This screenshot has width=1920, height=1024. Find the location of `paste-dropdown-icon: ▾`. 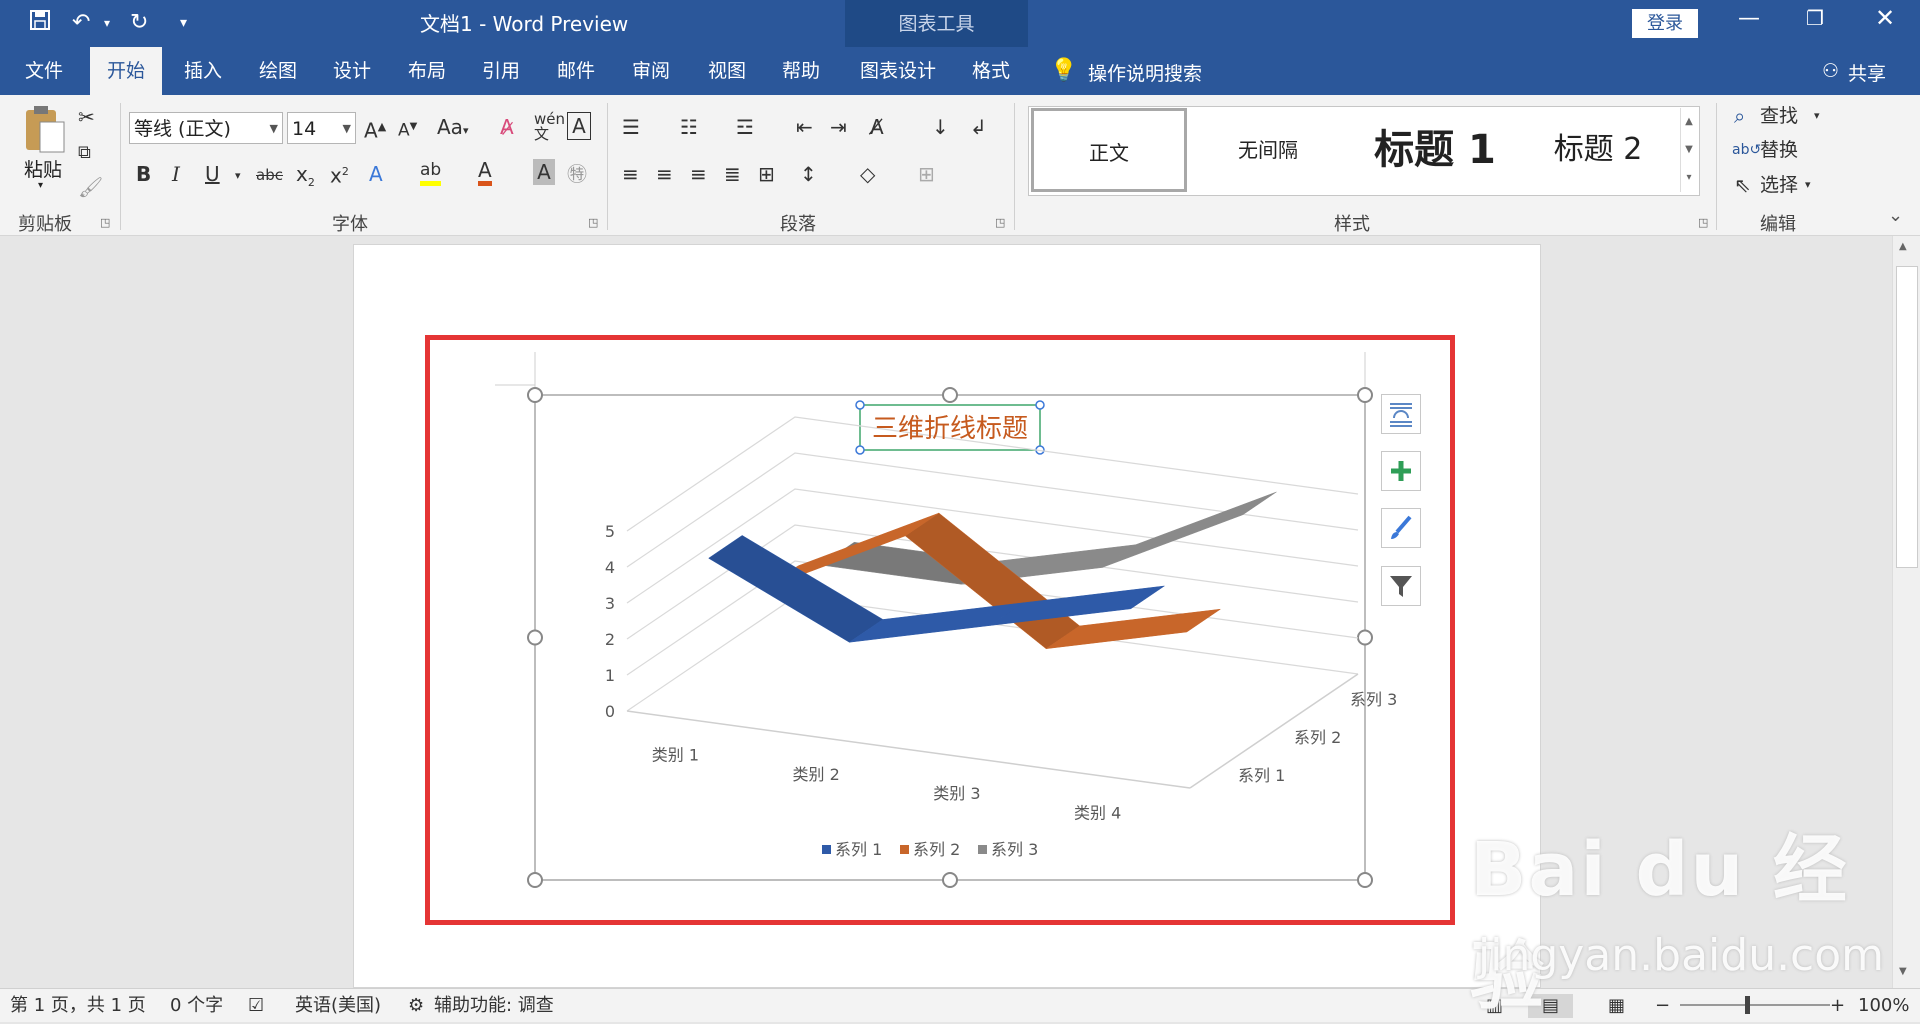

paste-dropdown-icon: ▾ is located at coordinates (40, 185).